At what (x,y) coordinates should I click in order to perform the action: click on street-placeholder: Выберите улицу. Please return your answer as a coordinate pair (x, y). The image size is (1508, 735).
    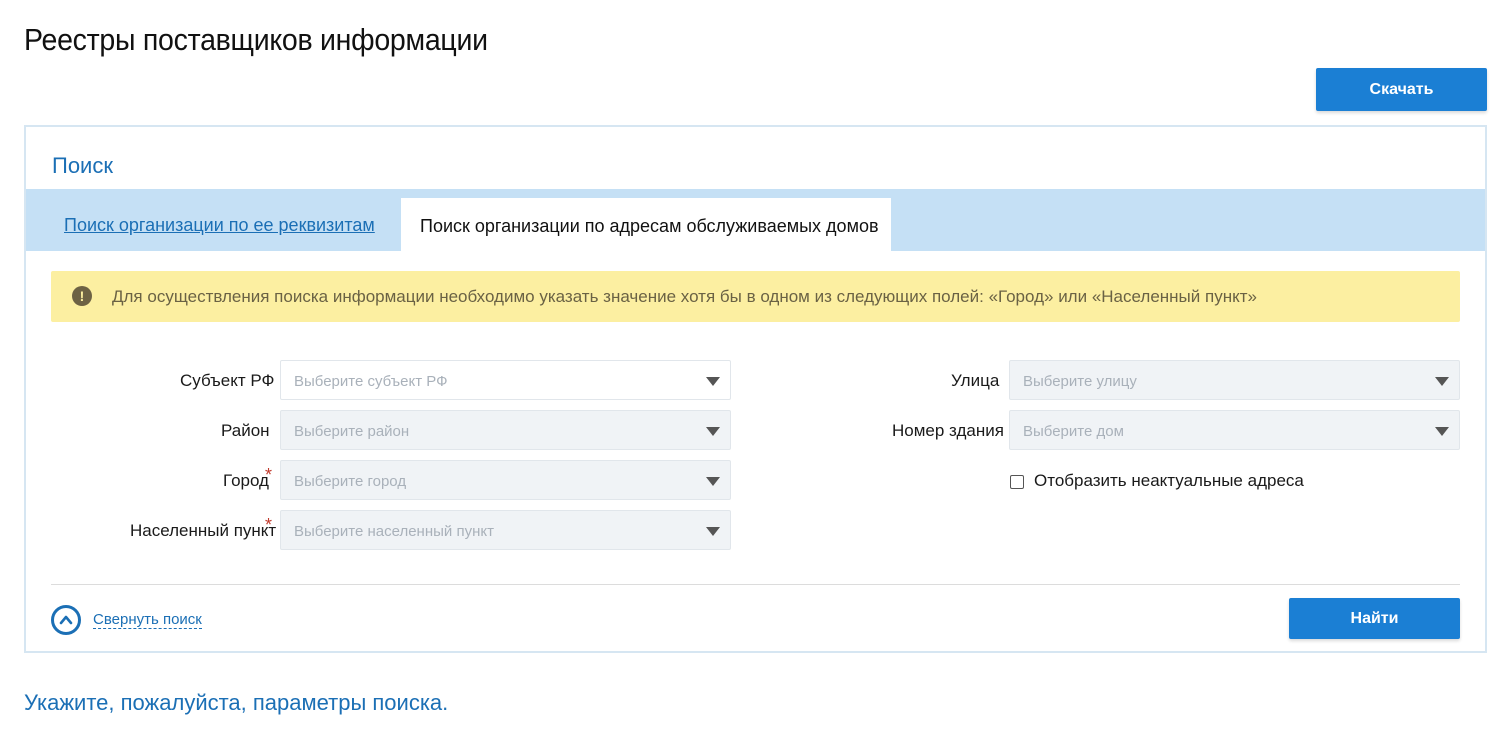
    Looking at the image, I should click on (1080, 381).